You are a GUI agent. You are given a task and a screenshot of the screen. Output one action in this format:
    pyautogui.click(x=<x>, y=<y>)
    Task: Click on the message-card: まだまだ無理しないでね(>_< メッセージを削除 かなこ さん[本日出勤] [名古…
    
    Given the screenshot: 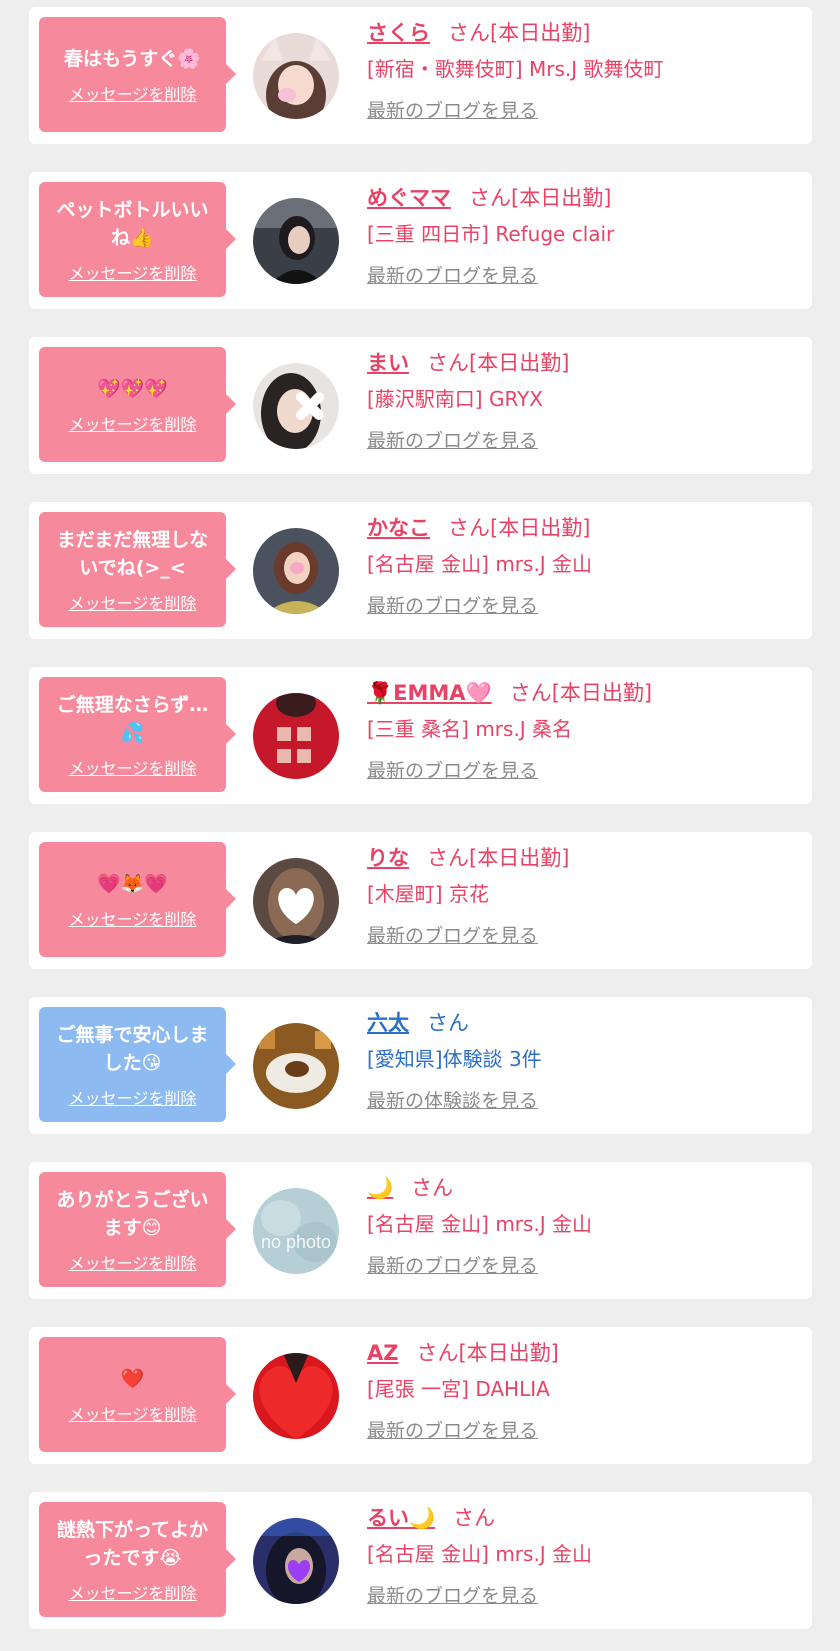 What is the action you would take?
    pyautogui.click(x=420, y=570)
    